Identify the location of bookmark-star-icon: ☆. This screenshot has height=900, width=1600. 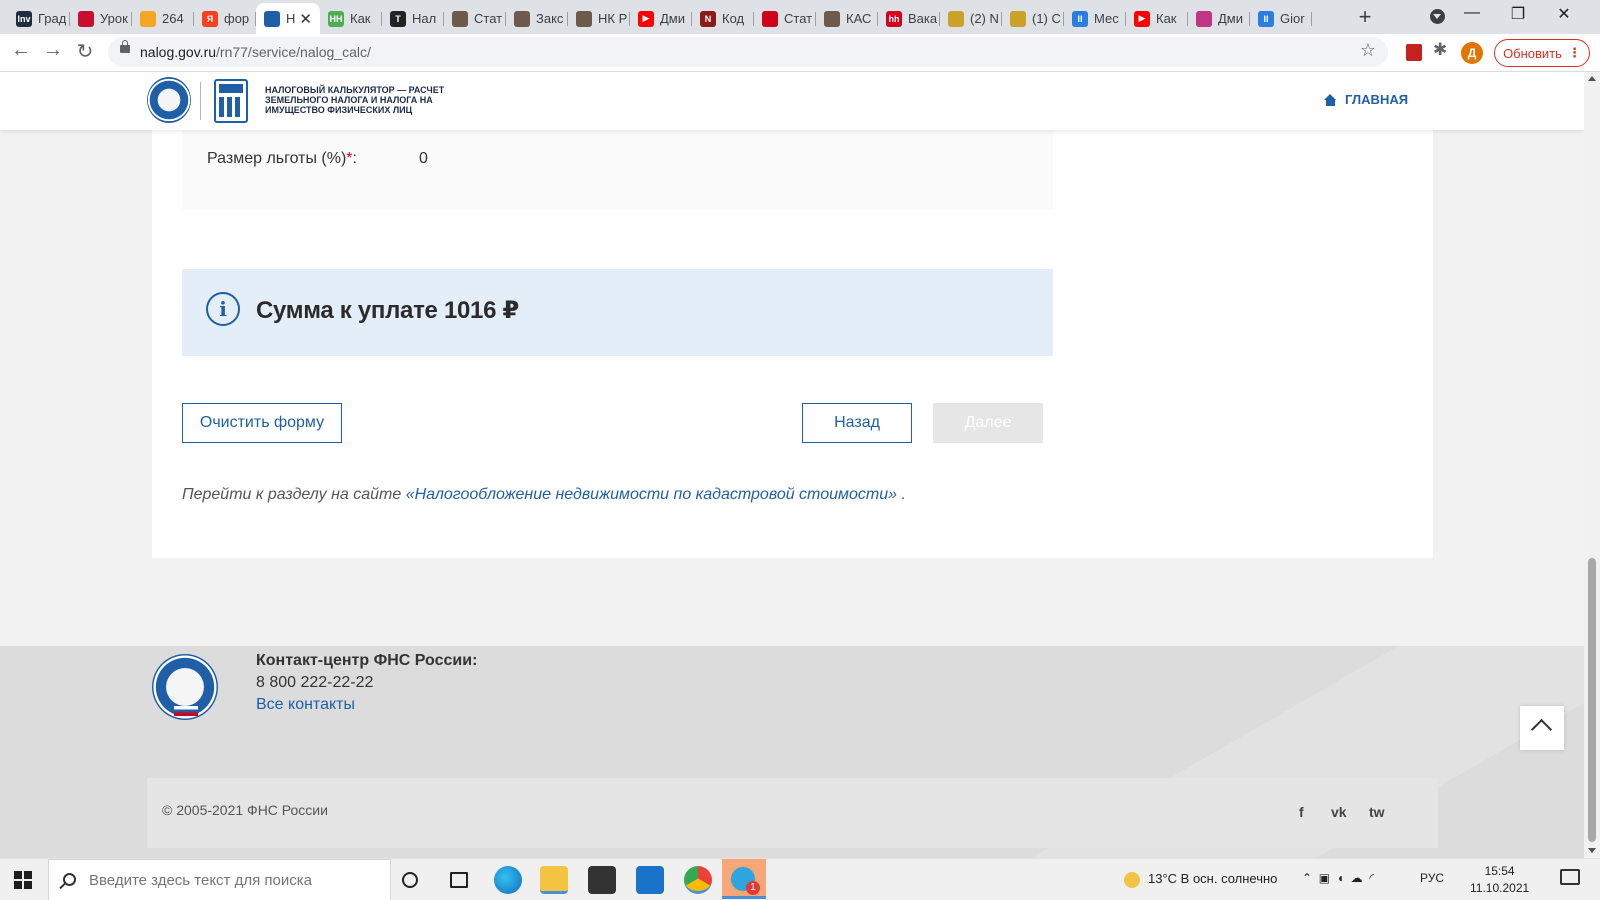
(1368, 50).